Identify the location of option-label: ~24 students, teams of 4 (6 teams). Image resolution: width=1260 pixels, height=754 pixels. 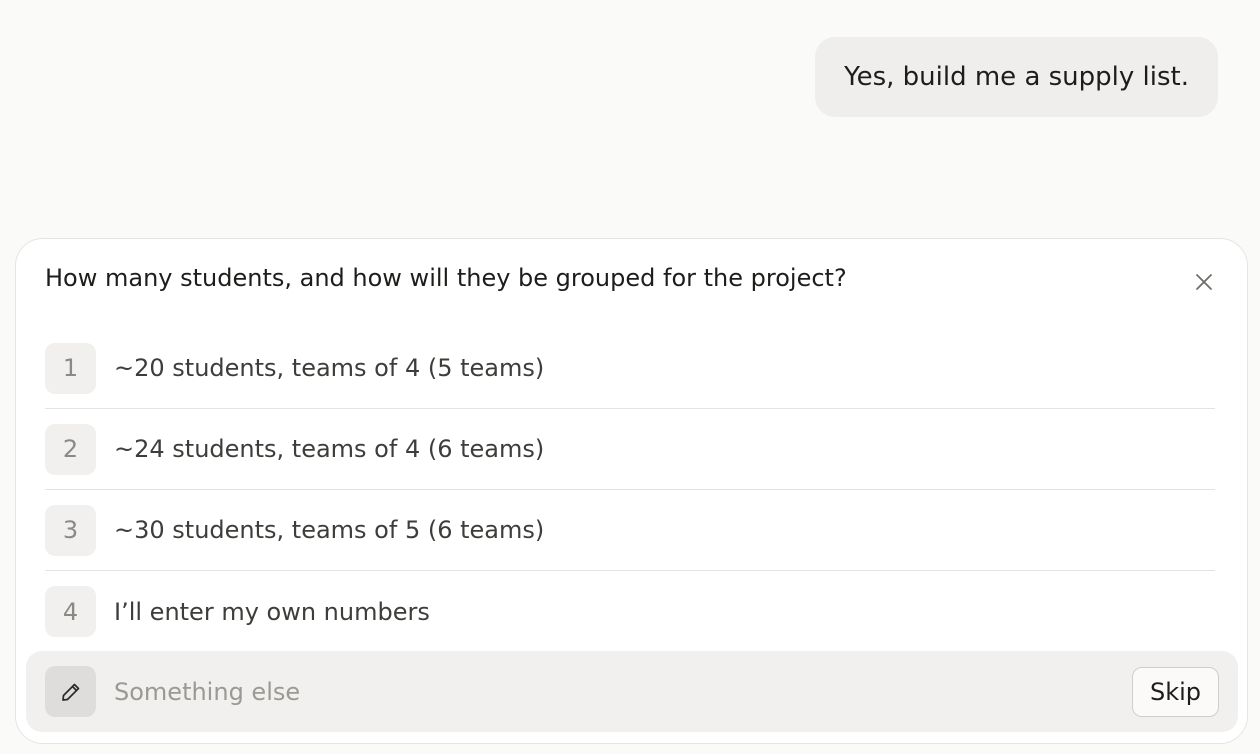
(329, 449).